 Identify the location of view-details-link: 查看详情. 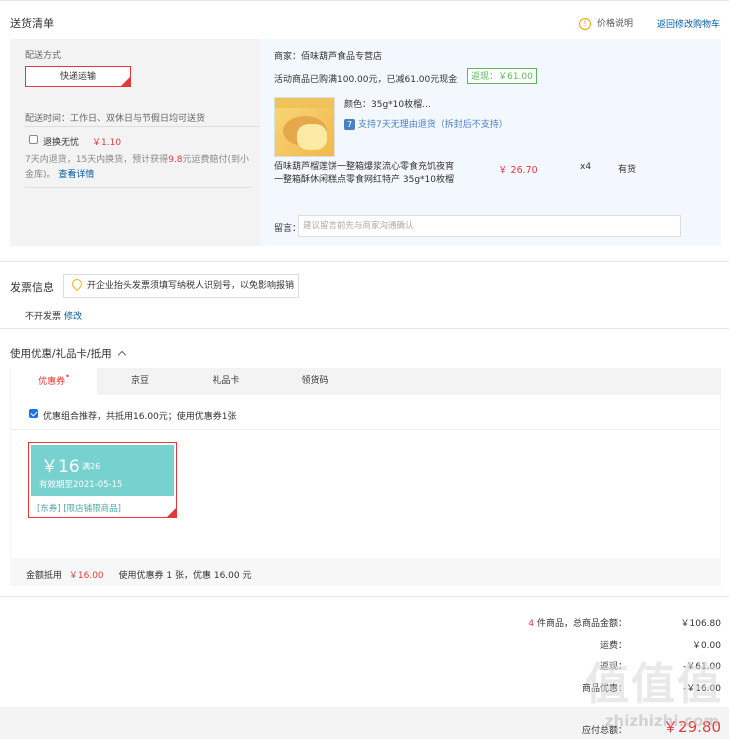
(76, 175).